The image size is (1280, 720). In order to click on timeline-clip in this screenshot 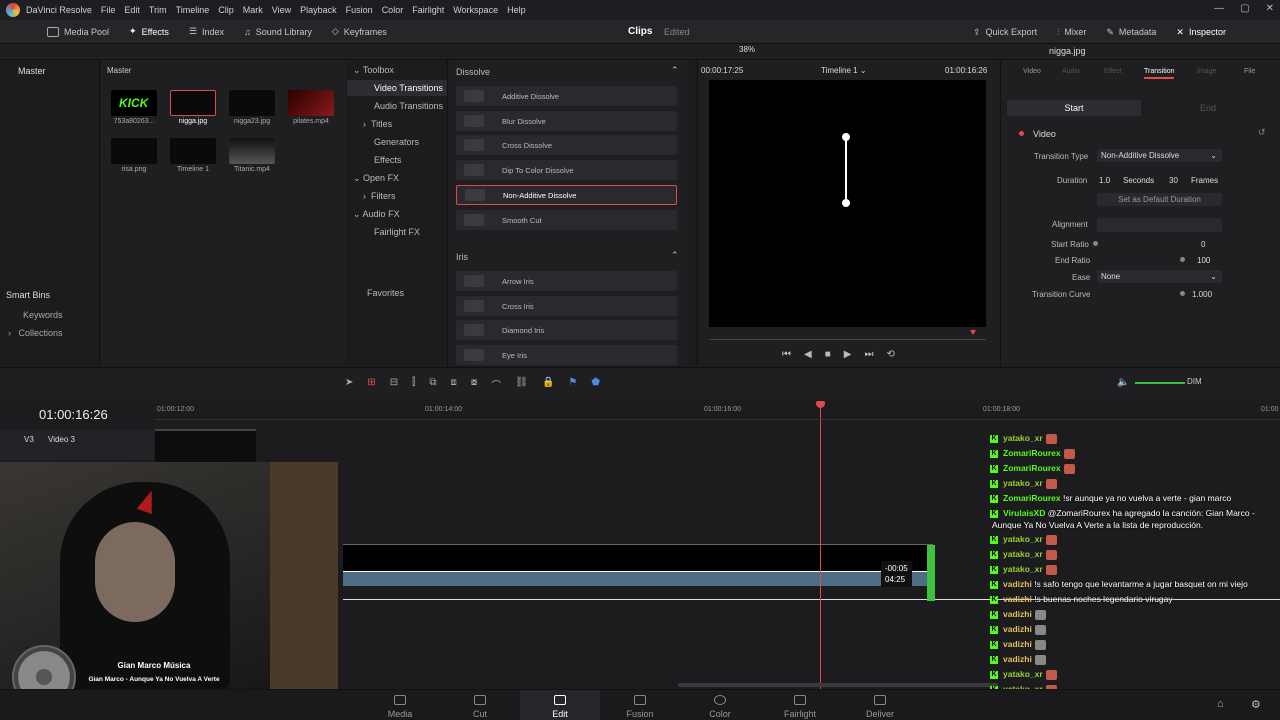, I will do `click(205, 446)`.